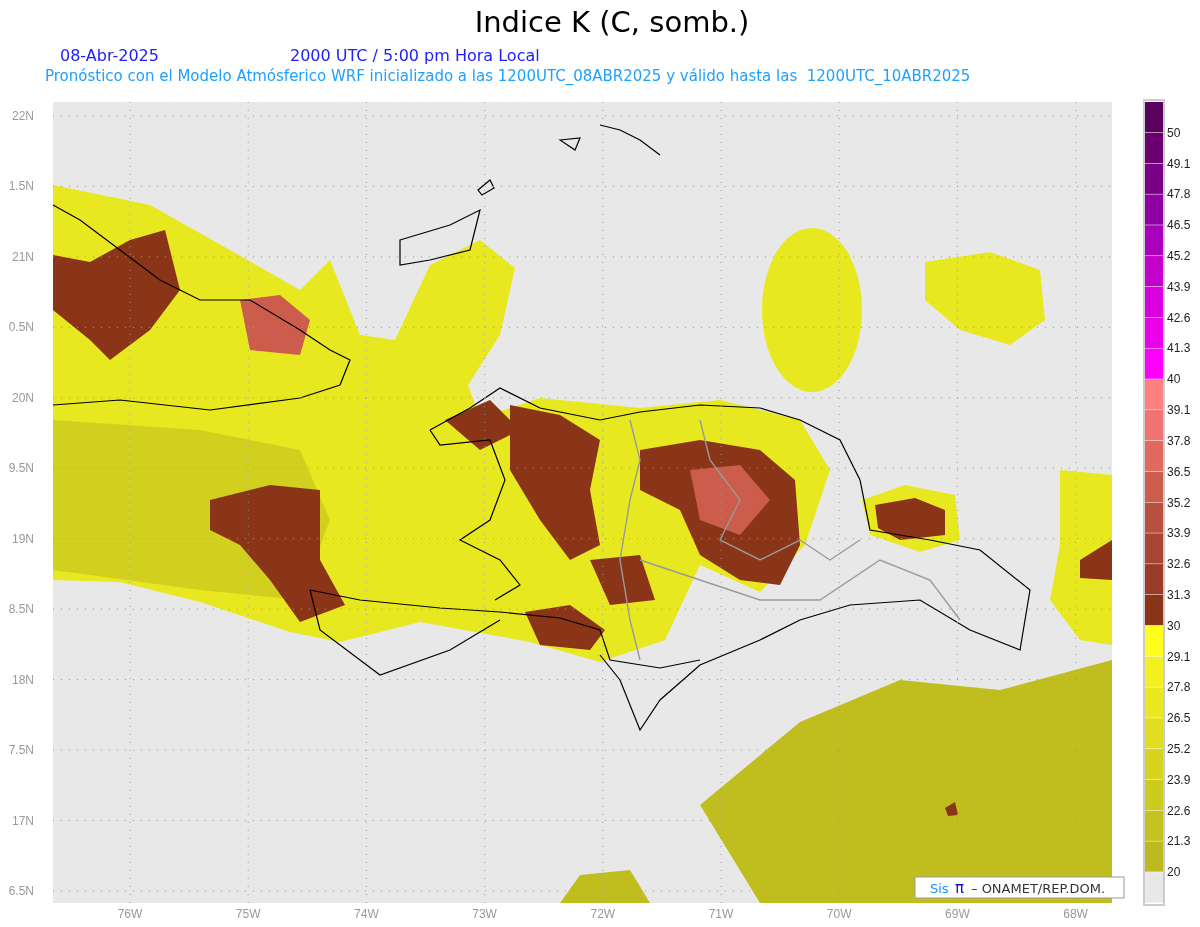  What do you see at coordinates (1179, 718) in the screenshot?
I see `colorbar-label: 26.5` at bounding box center [1179, 718].